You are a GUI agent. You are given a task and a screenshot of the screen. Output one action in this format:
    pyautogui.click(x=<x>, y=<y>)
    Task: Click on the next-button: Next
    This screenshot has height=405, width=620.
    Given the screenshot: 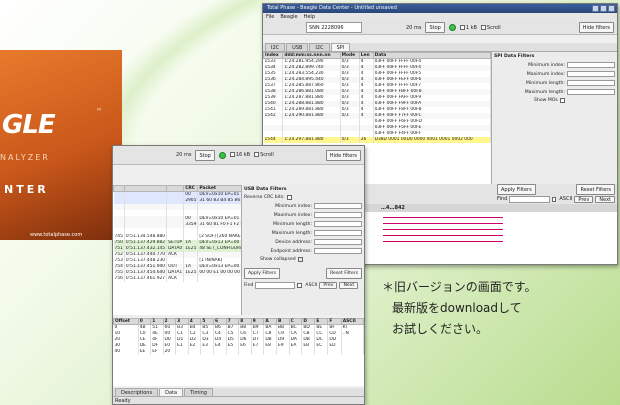 What is the action you would take?
    pyautogui.click(x=605, y=199)
    